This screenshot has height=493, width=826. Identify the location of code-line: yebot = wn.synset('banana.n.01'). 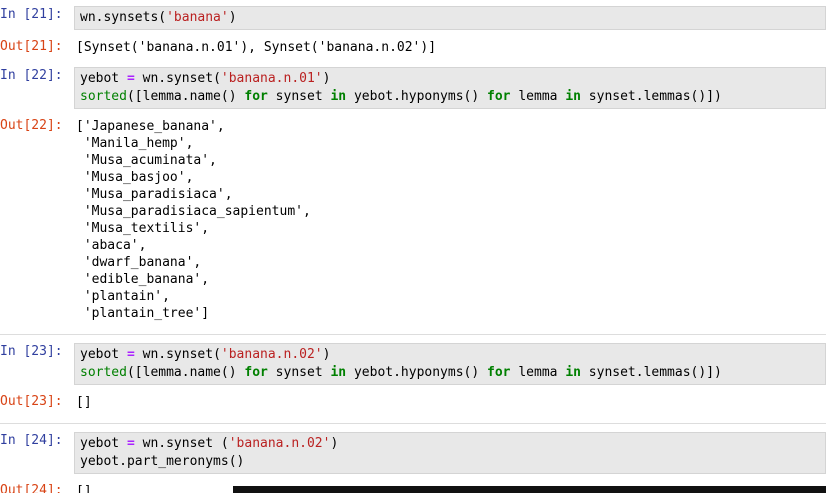
(450, 79).